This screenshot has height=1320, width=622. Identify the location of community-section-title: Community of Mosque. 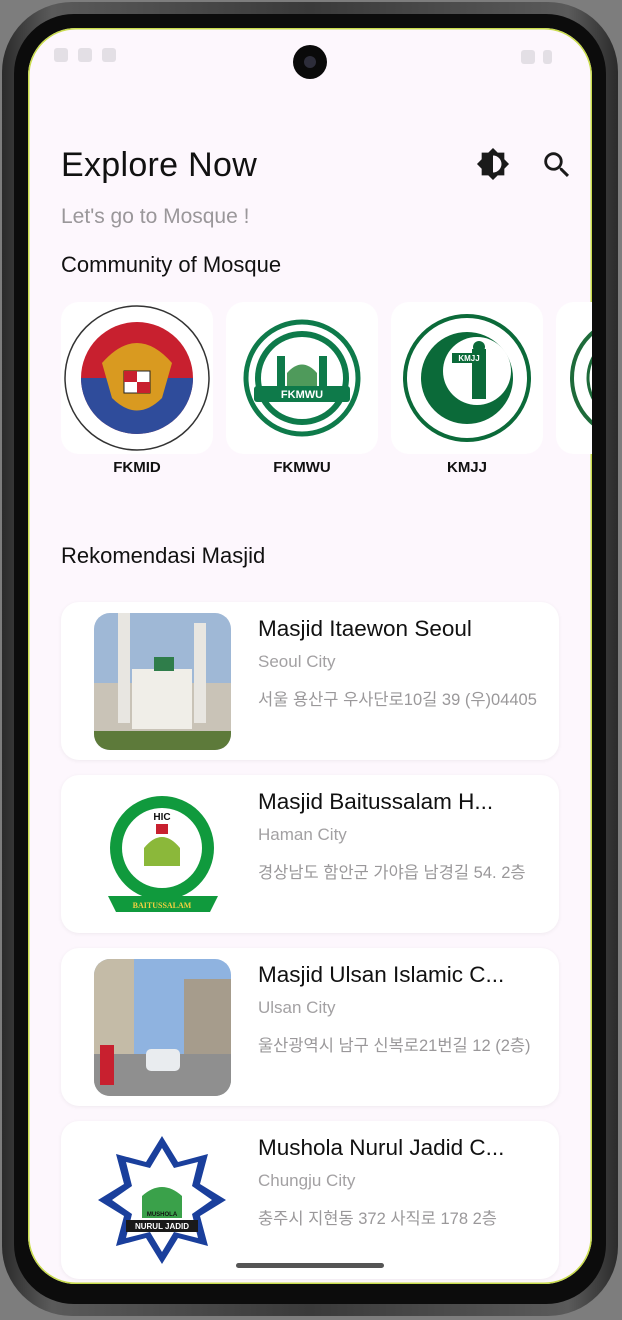
(171, 264).